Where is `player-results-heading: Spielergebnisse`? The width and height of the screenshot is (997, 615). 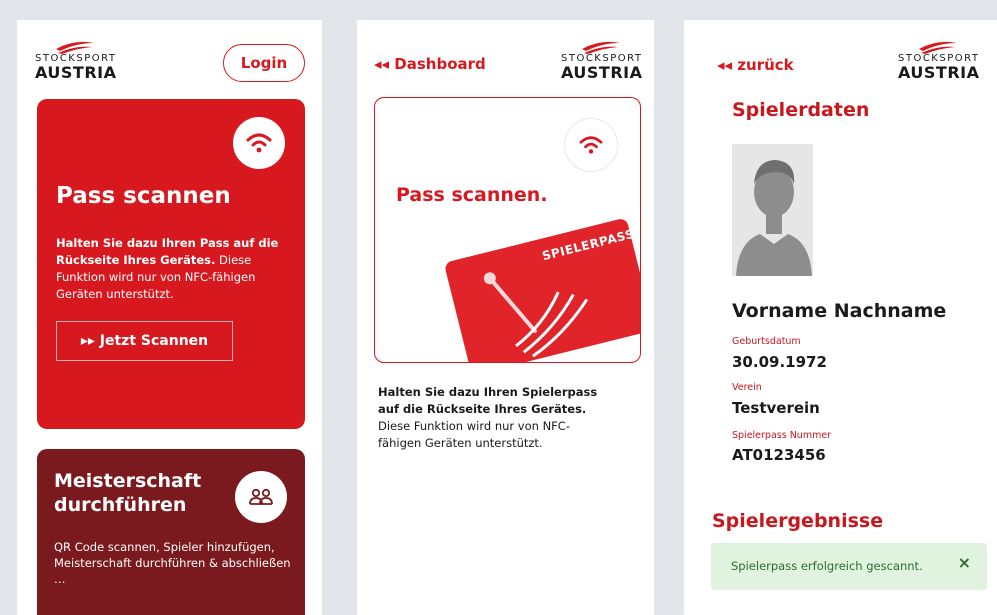
player-results-heading: Spielergebnisse is located at coordinates (798, 521).